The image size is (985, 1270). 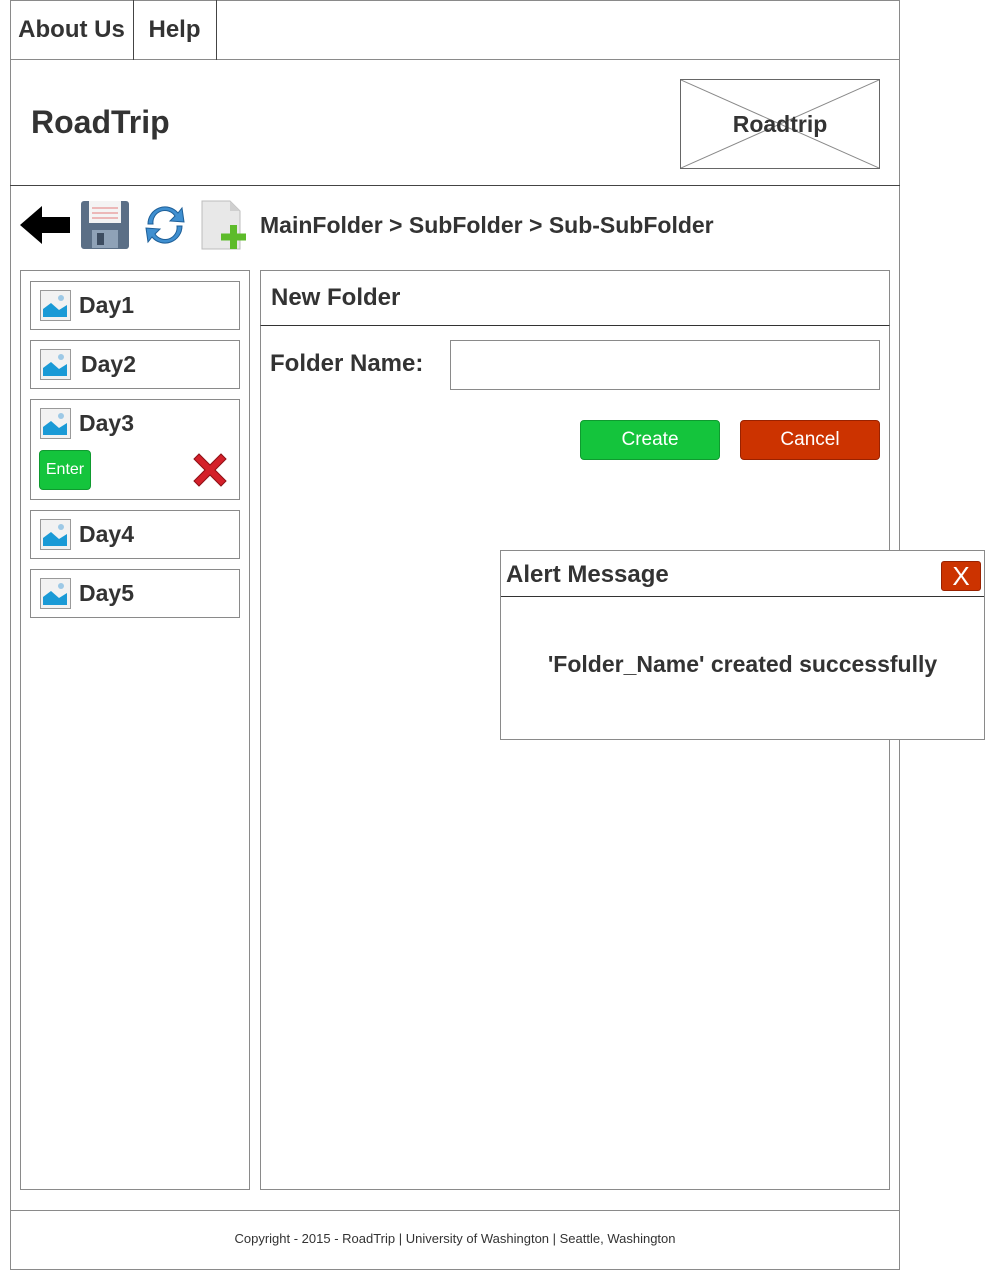 What do you see at coordinates (455, 185) in the screenshot?
I see `header-divider` at bounding box center [455, 185].